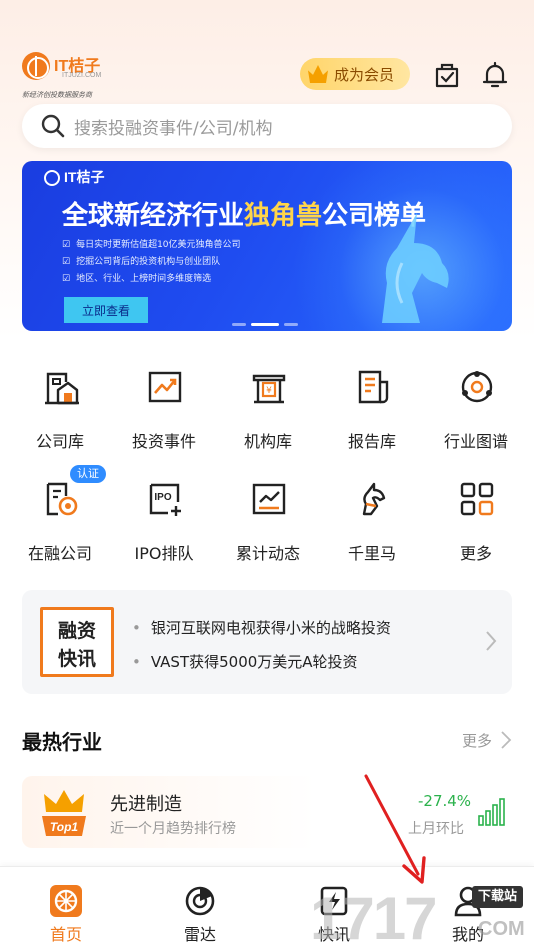 The height and width of the screenshot is (950, 534). I want to click on carousel-dot-active, so click(265, 324).